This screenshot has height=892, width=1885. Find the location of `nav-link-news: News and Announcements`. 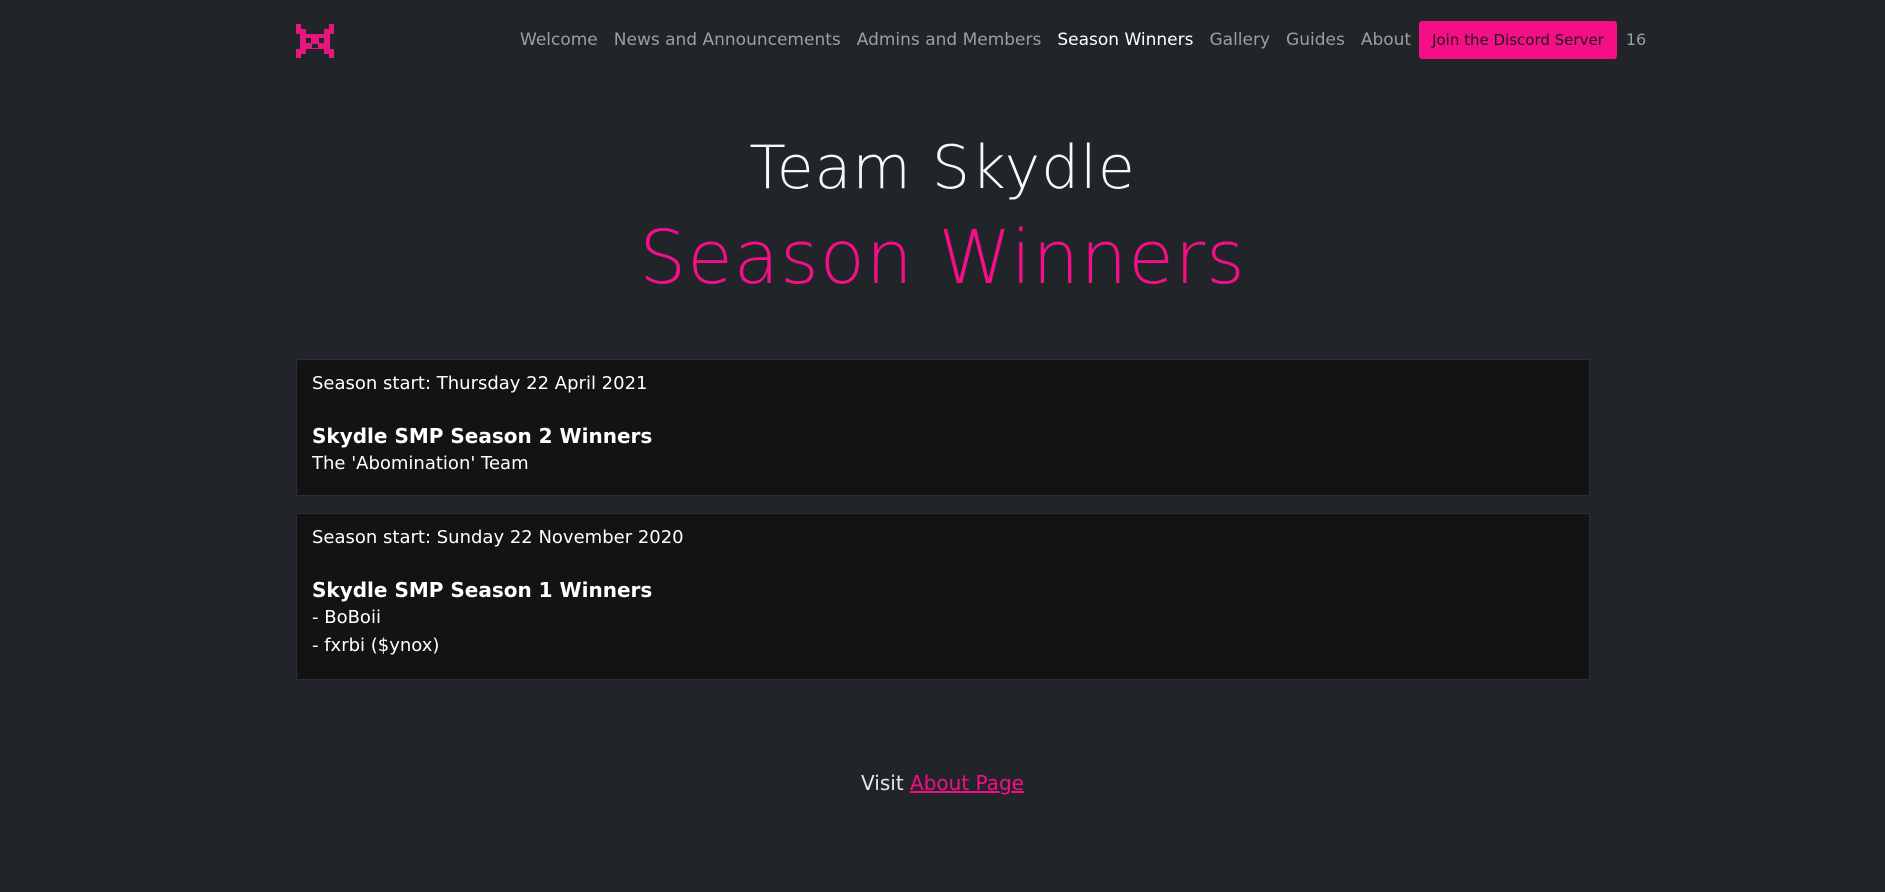

nav-link-news: News and Announcements is located at coordinates (727, 40).